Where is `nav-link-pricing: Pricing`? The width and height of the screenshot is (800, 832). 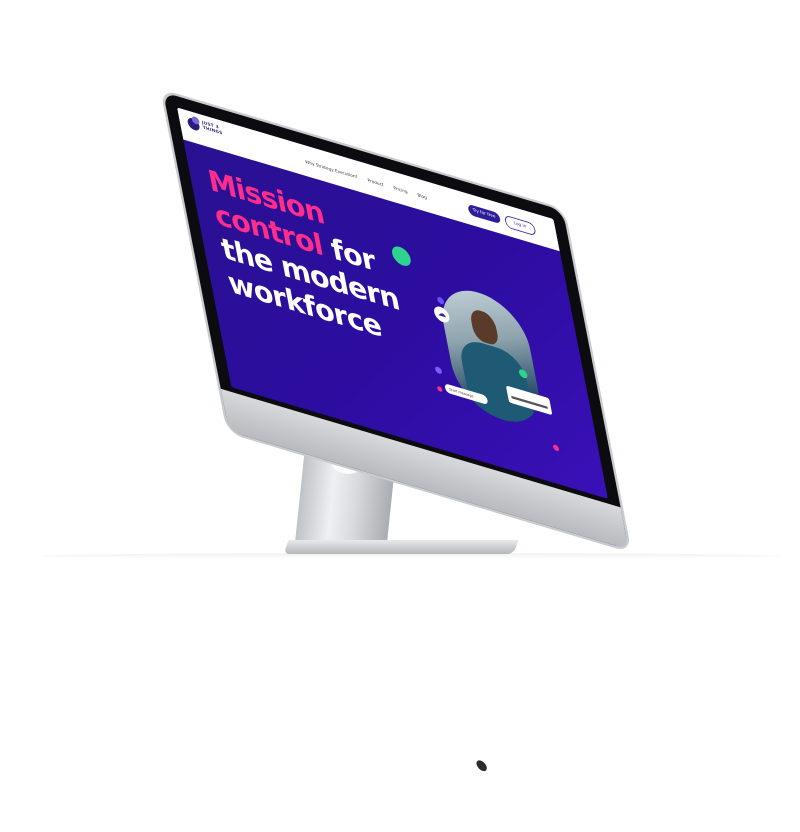
nav-link-pricing: Pricing is located at coordinates (400, 190).